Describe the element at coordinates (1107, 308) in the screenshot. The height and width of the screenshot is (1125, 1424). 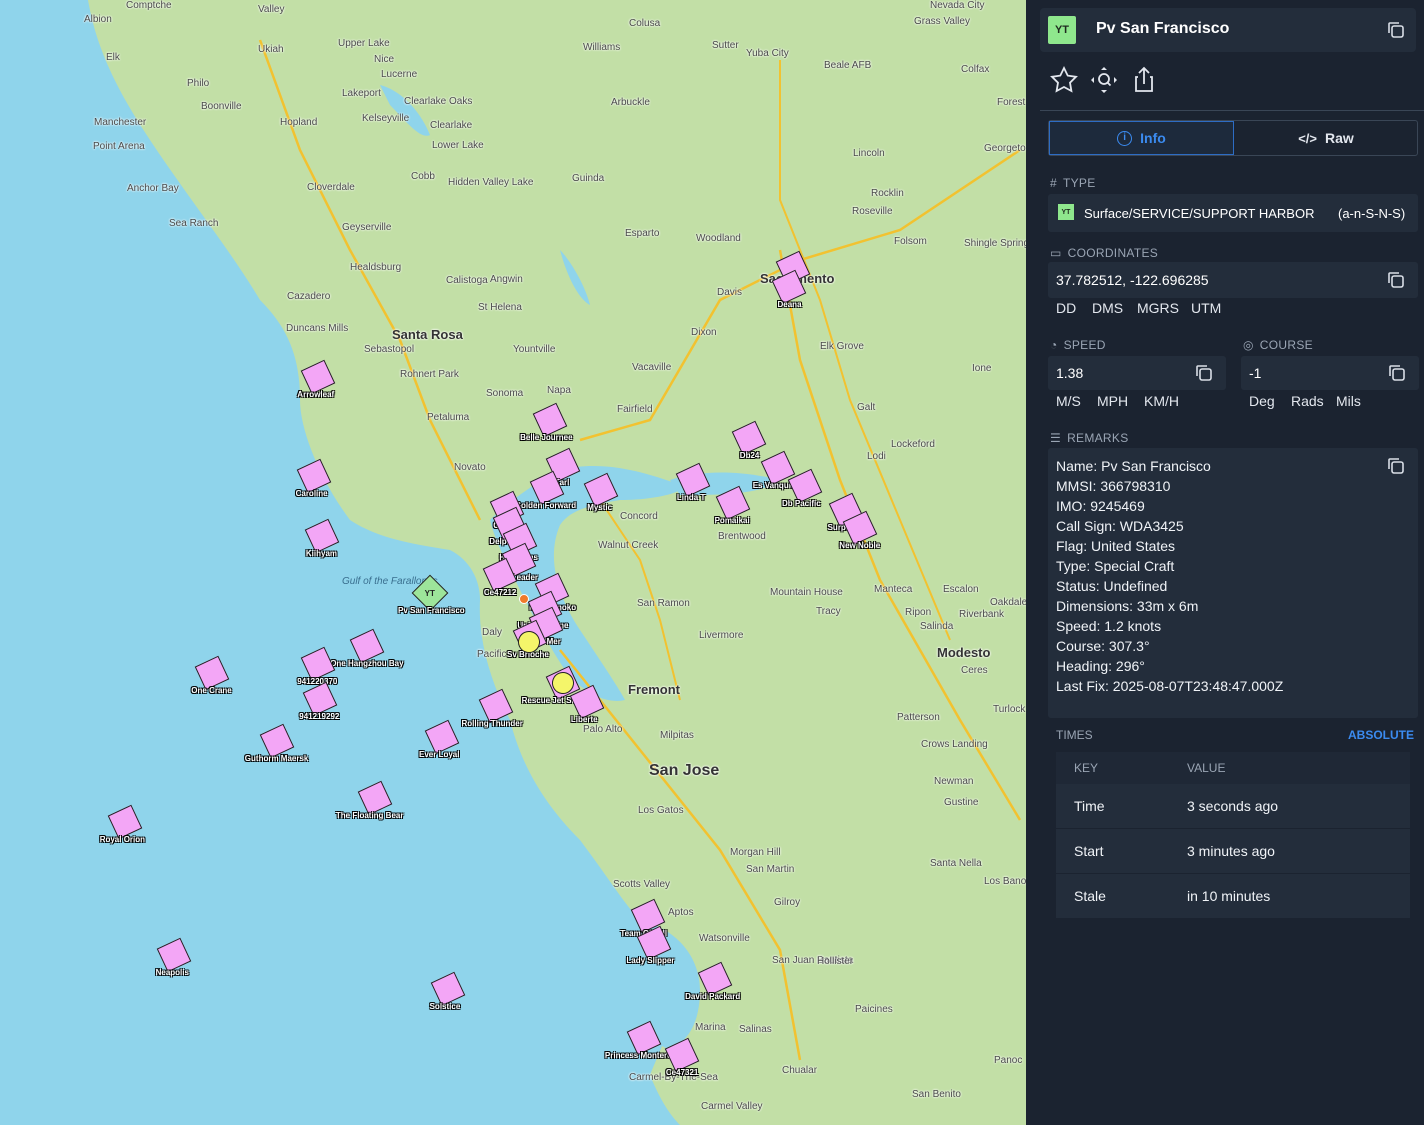
I see `coord-format-dms: DMS` at that location.